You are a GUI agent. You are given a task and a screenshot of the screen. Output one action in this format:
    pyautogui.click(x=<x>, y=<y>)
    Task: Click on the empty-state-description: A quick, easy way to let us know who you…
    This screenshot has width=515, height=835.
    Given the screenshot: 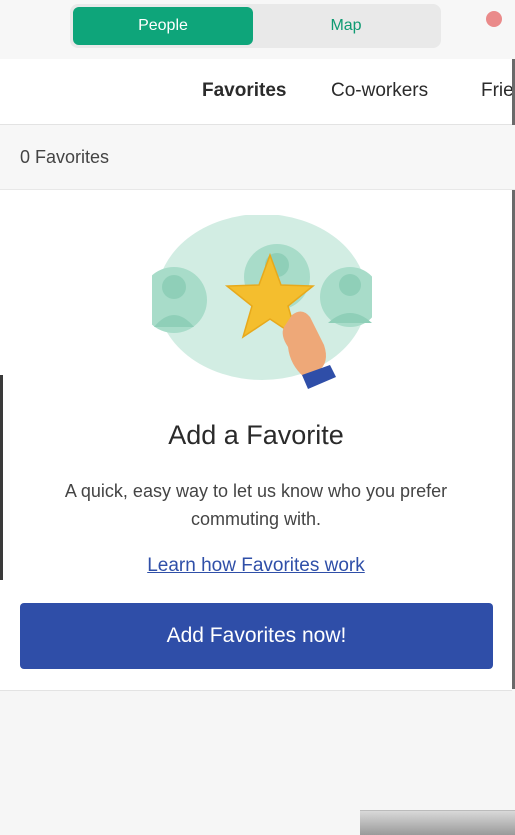 What is the action you would take?
    pyautogui.click(x=256, y=505)
    